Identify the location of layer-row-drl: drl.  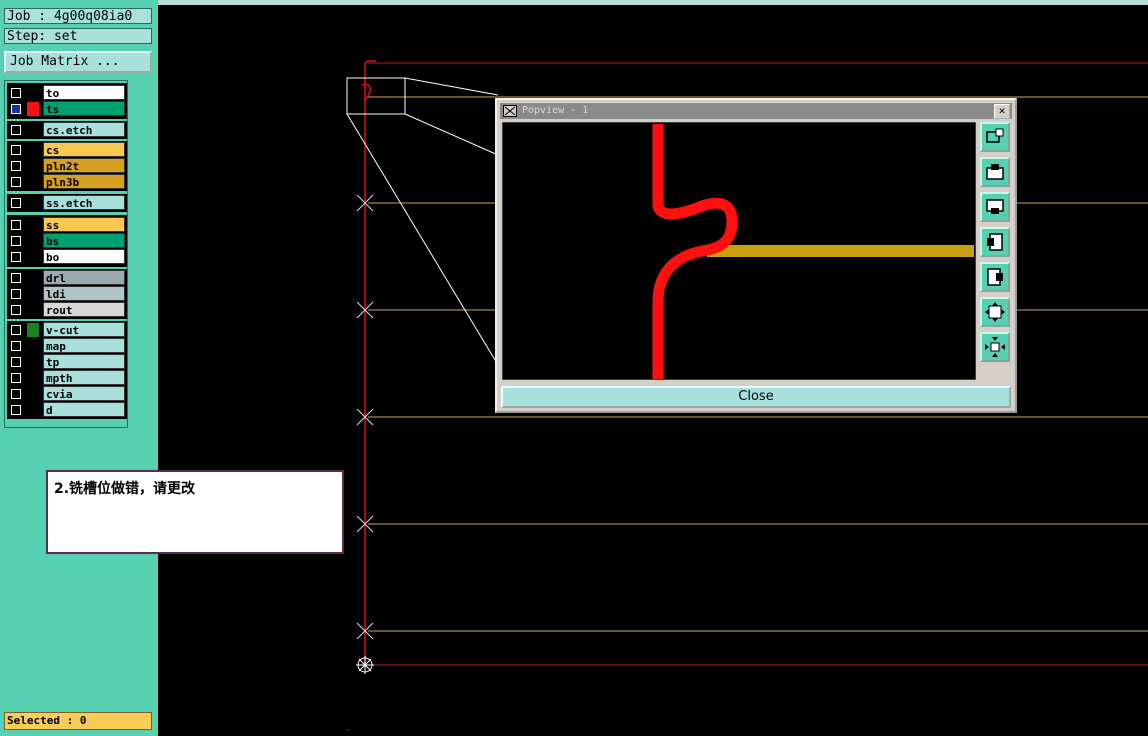
(67, 278).